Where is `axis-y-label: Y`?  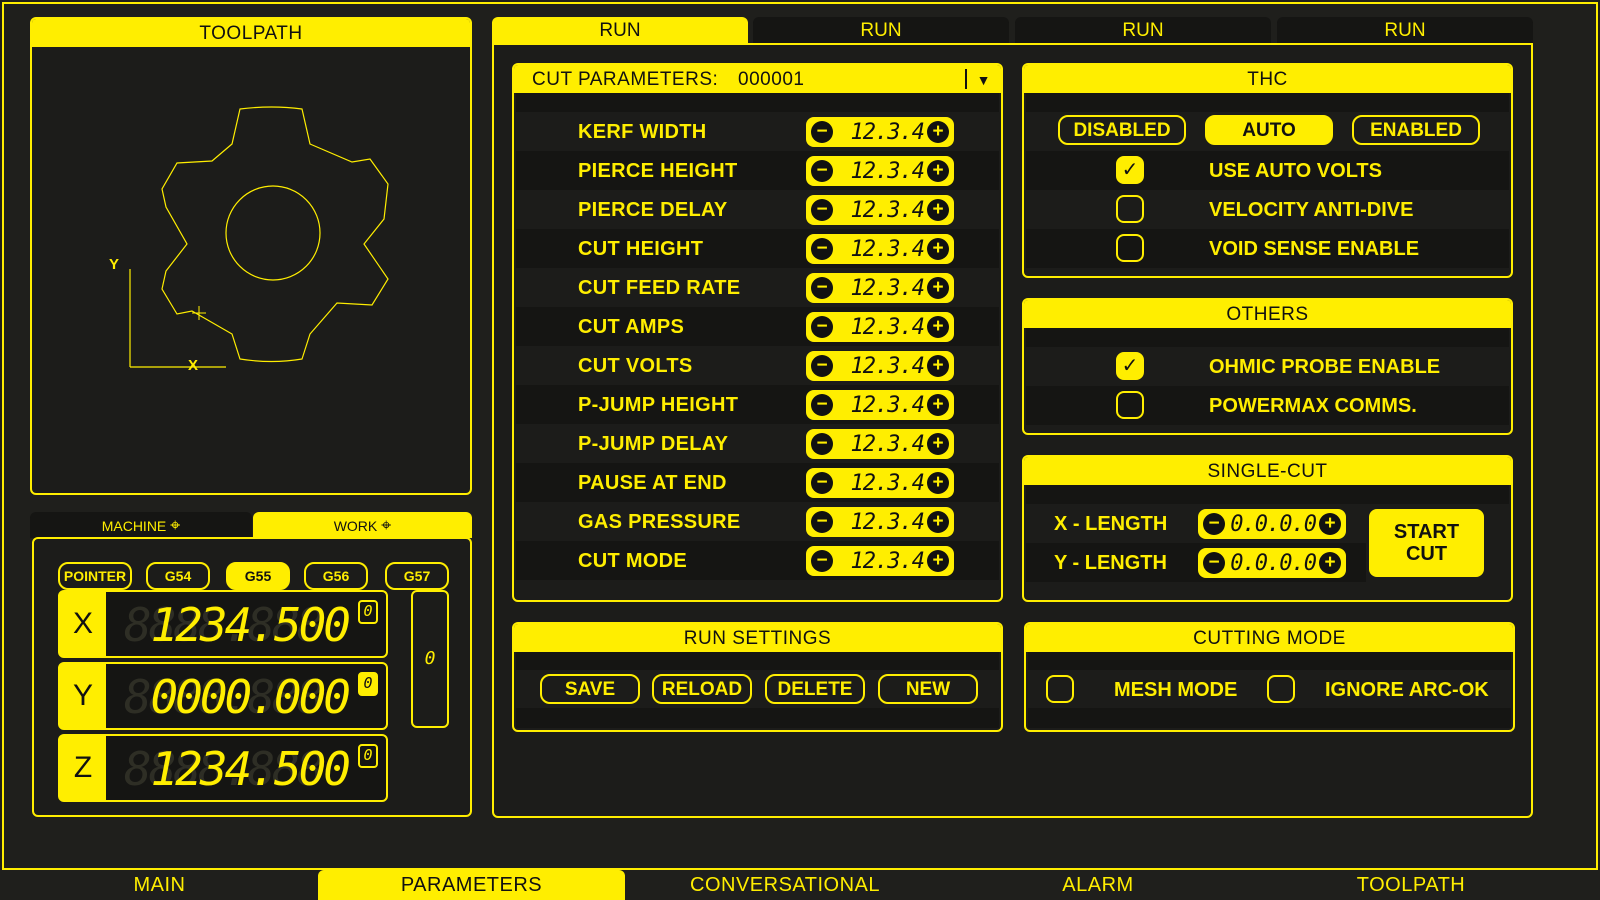 axis-y-label: Y is located at coordinates (114, 264).